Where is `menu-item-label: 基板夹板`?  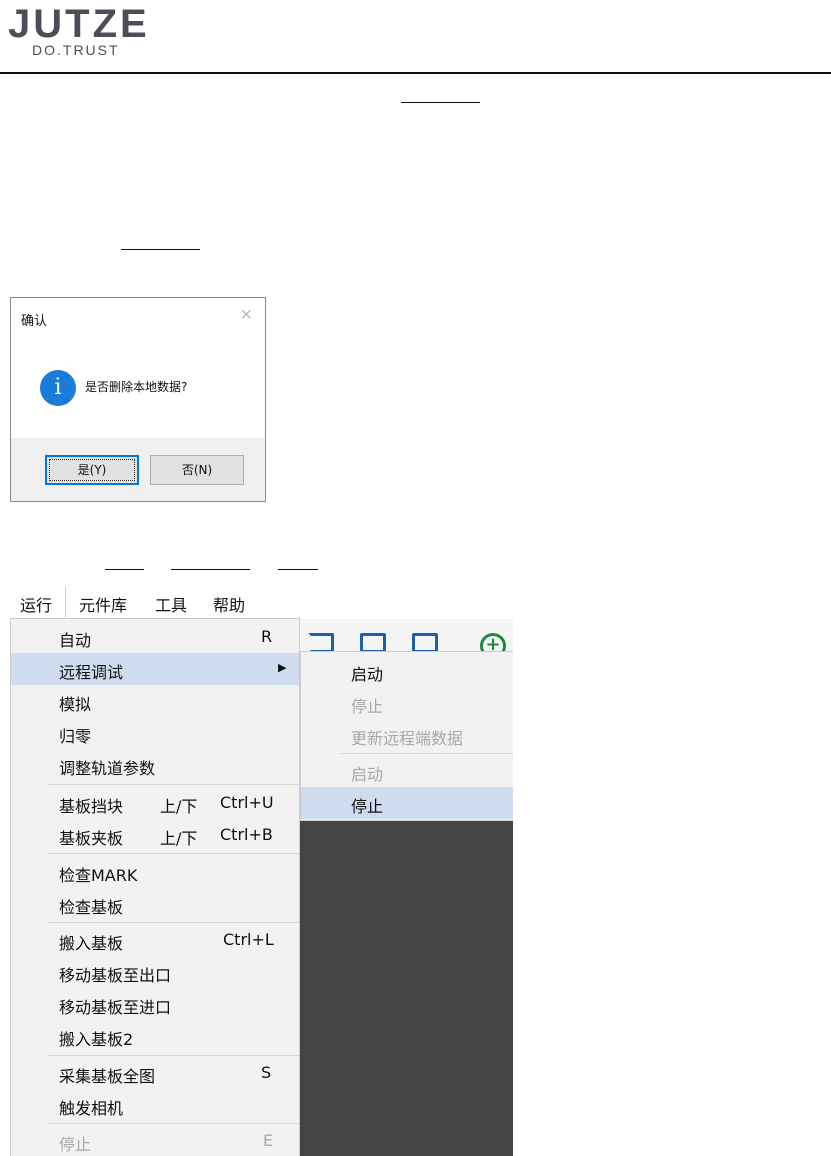
menu-item-label: 基板夹板 is located at coordinates (91, 838).